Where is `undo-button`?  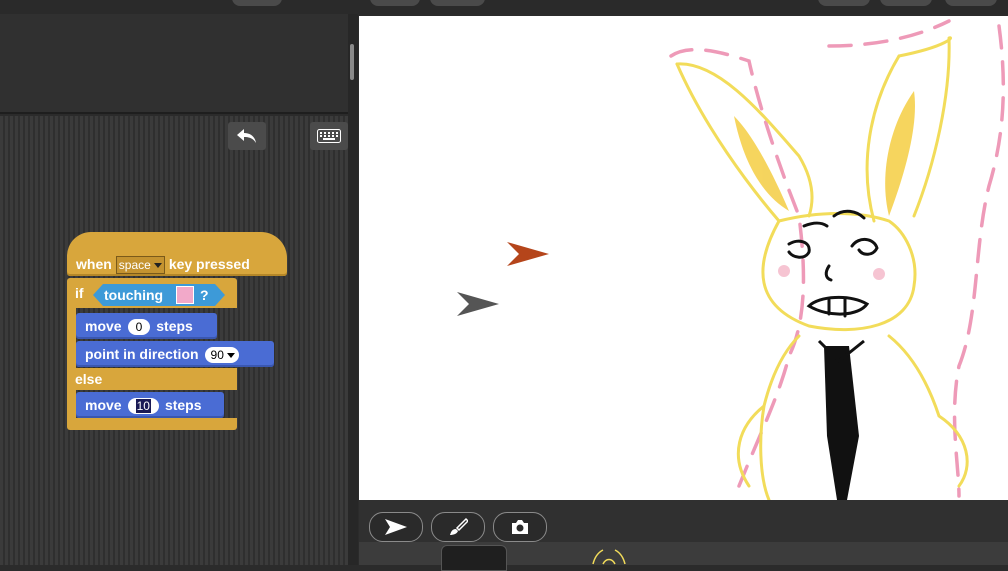 undo-button is located at coordinates (247, 136).